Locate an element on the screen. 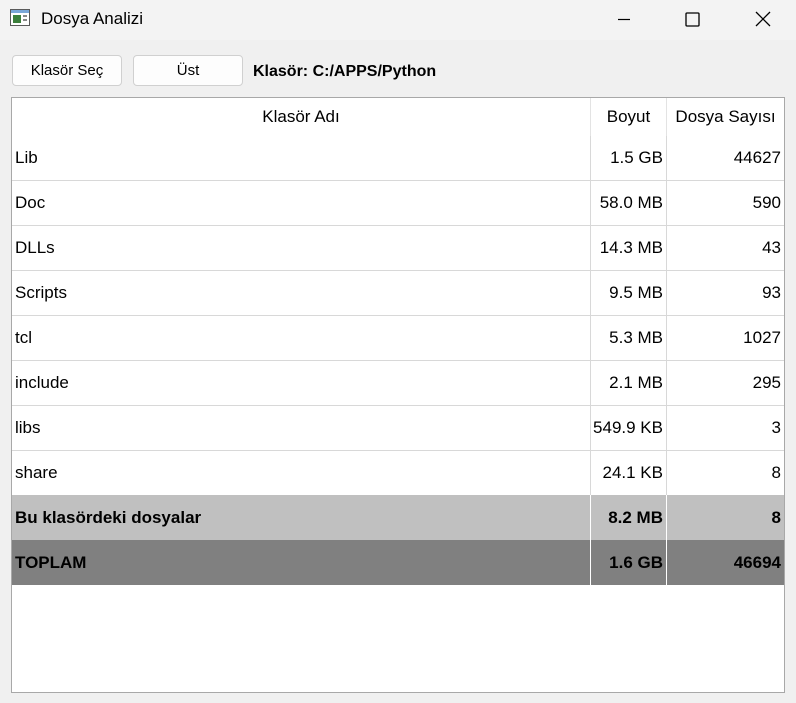 Image resolution: width=796 pixels, height=703 pixels. table-row: include 2.1 MB 295 is located at coordinates (398, 383).